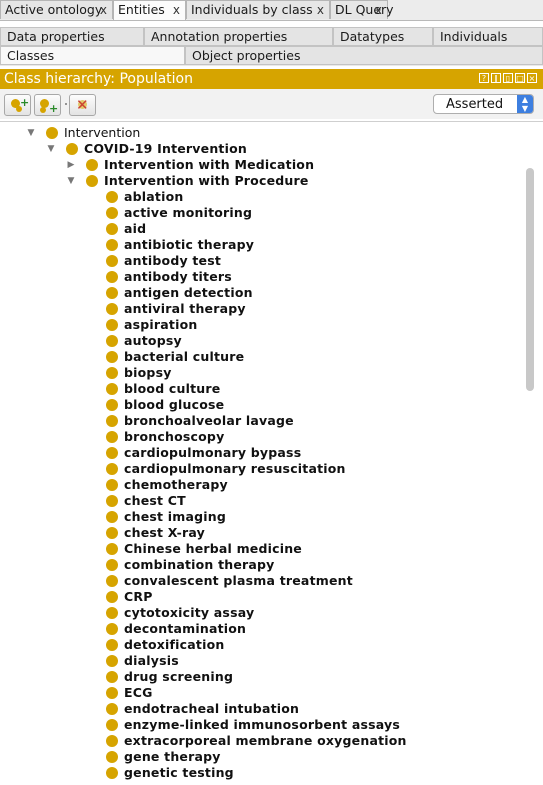  What do you see at coordinates (199, 564) in the screenshot?
I see `node-label: combination therapy` at bounding box center [199, 564].